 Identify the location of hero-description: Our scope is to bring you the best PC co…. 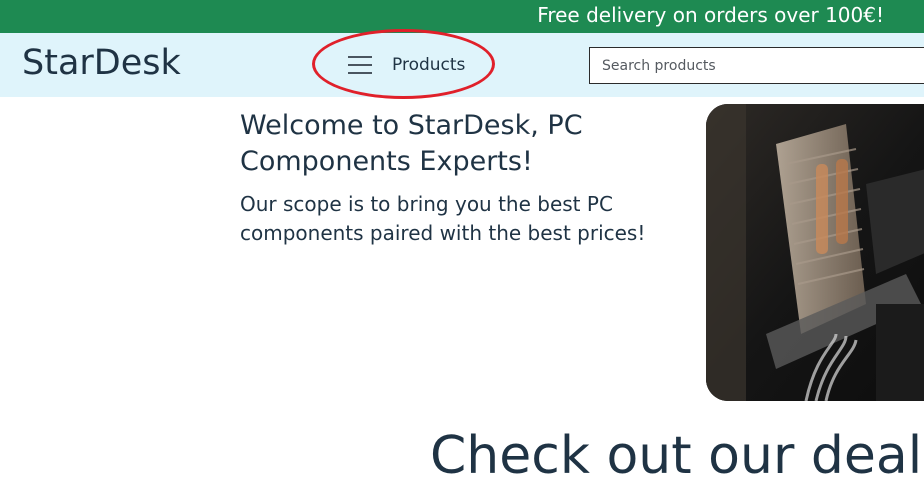
(443, 218).